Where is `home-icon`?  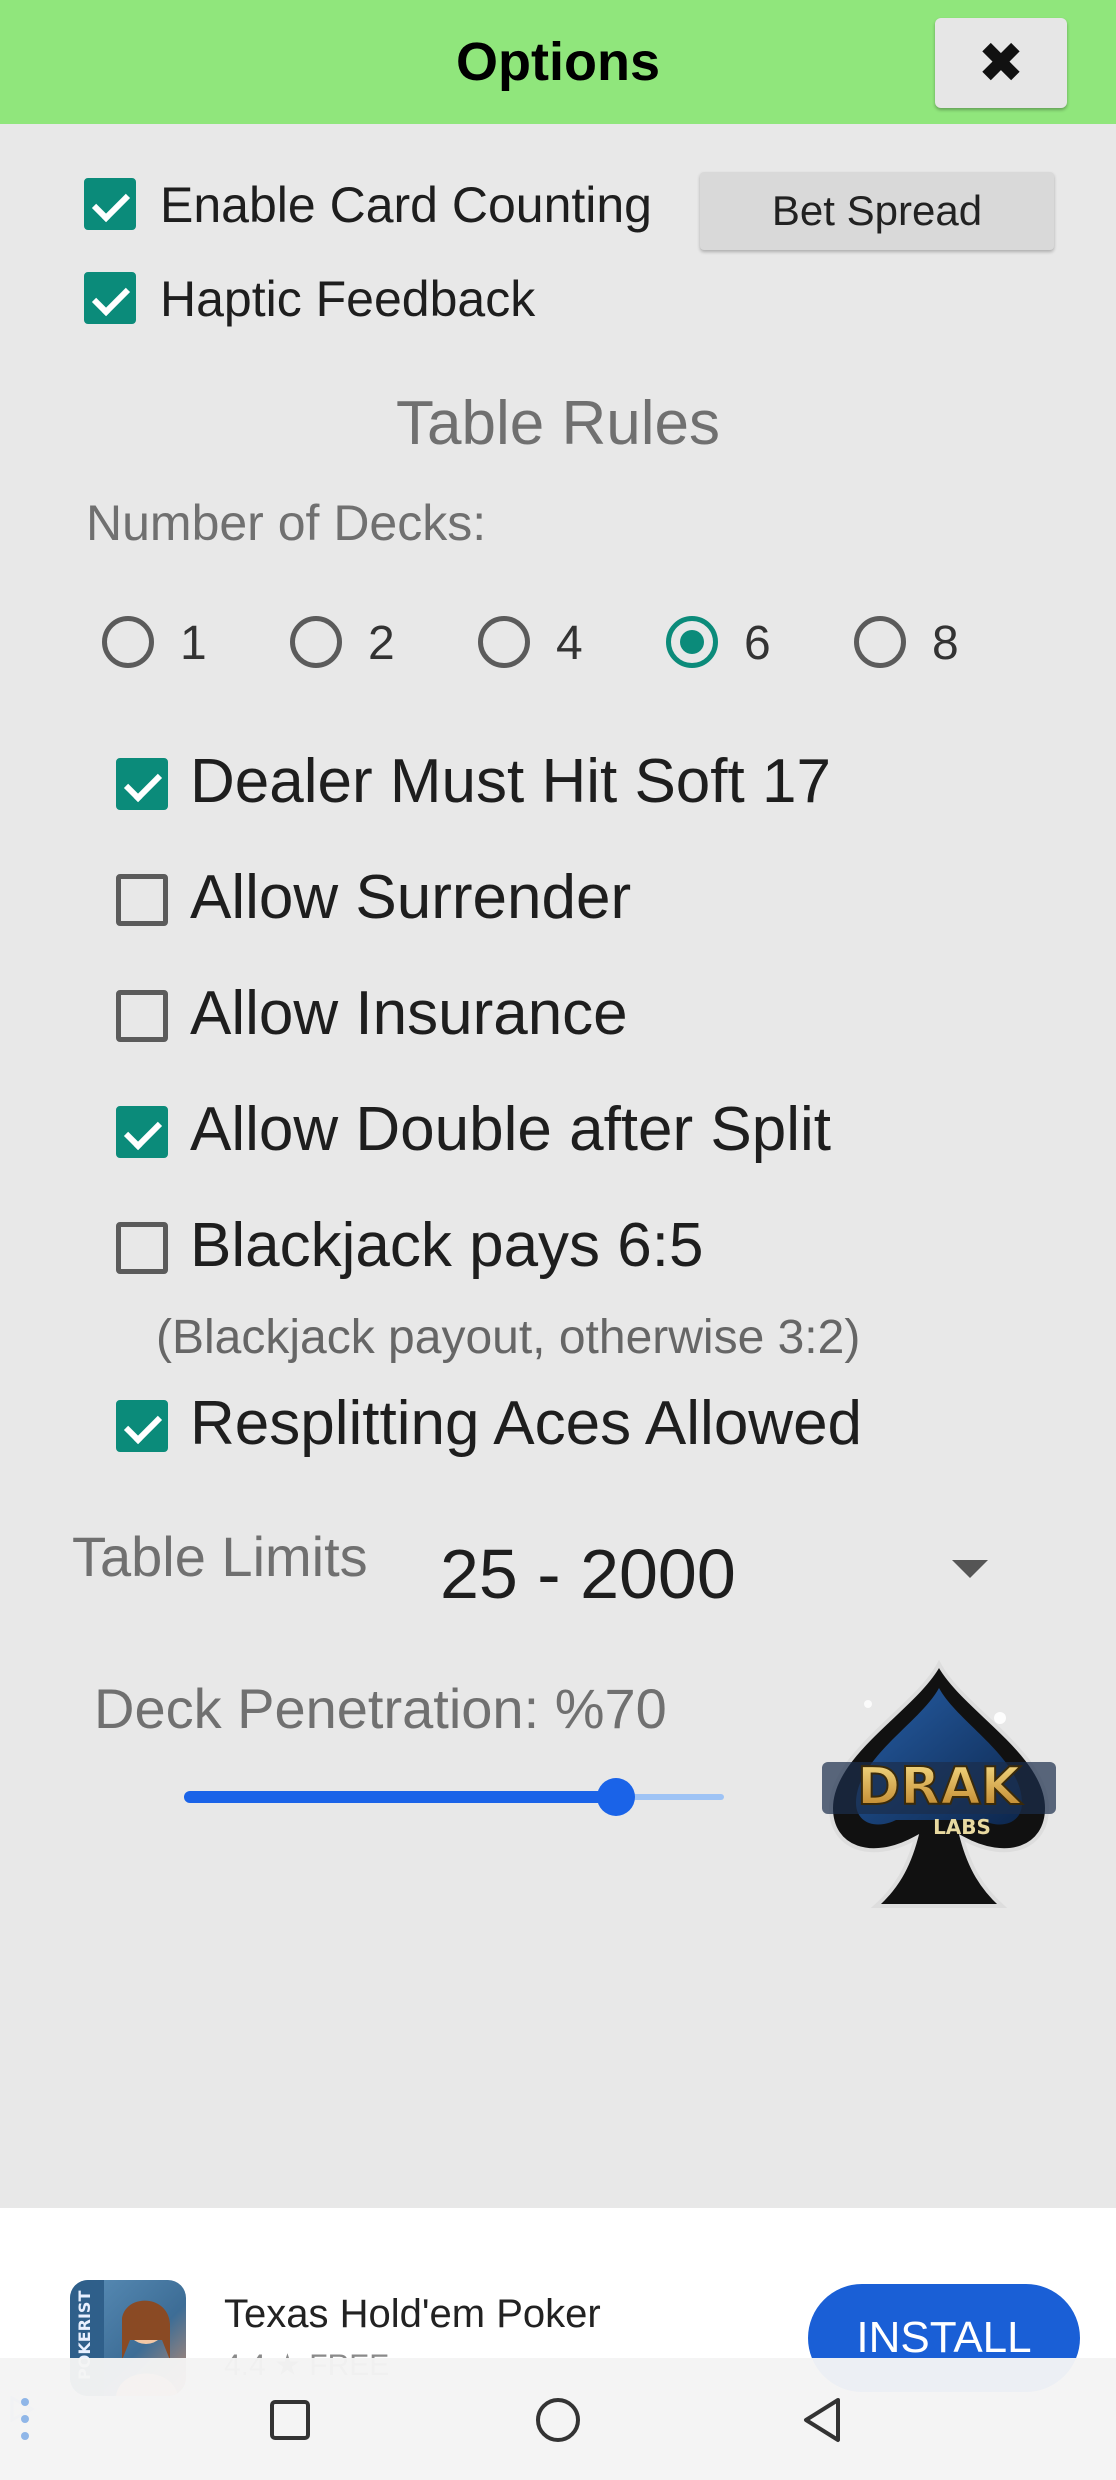 home-icon is located at coordinates (558, 2420).